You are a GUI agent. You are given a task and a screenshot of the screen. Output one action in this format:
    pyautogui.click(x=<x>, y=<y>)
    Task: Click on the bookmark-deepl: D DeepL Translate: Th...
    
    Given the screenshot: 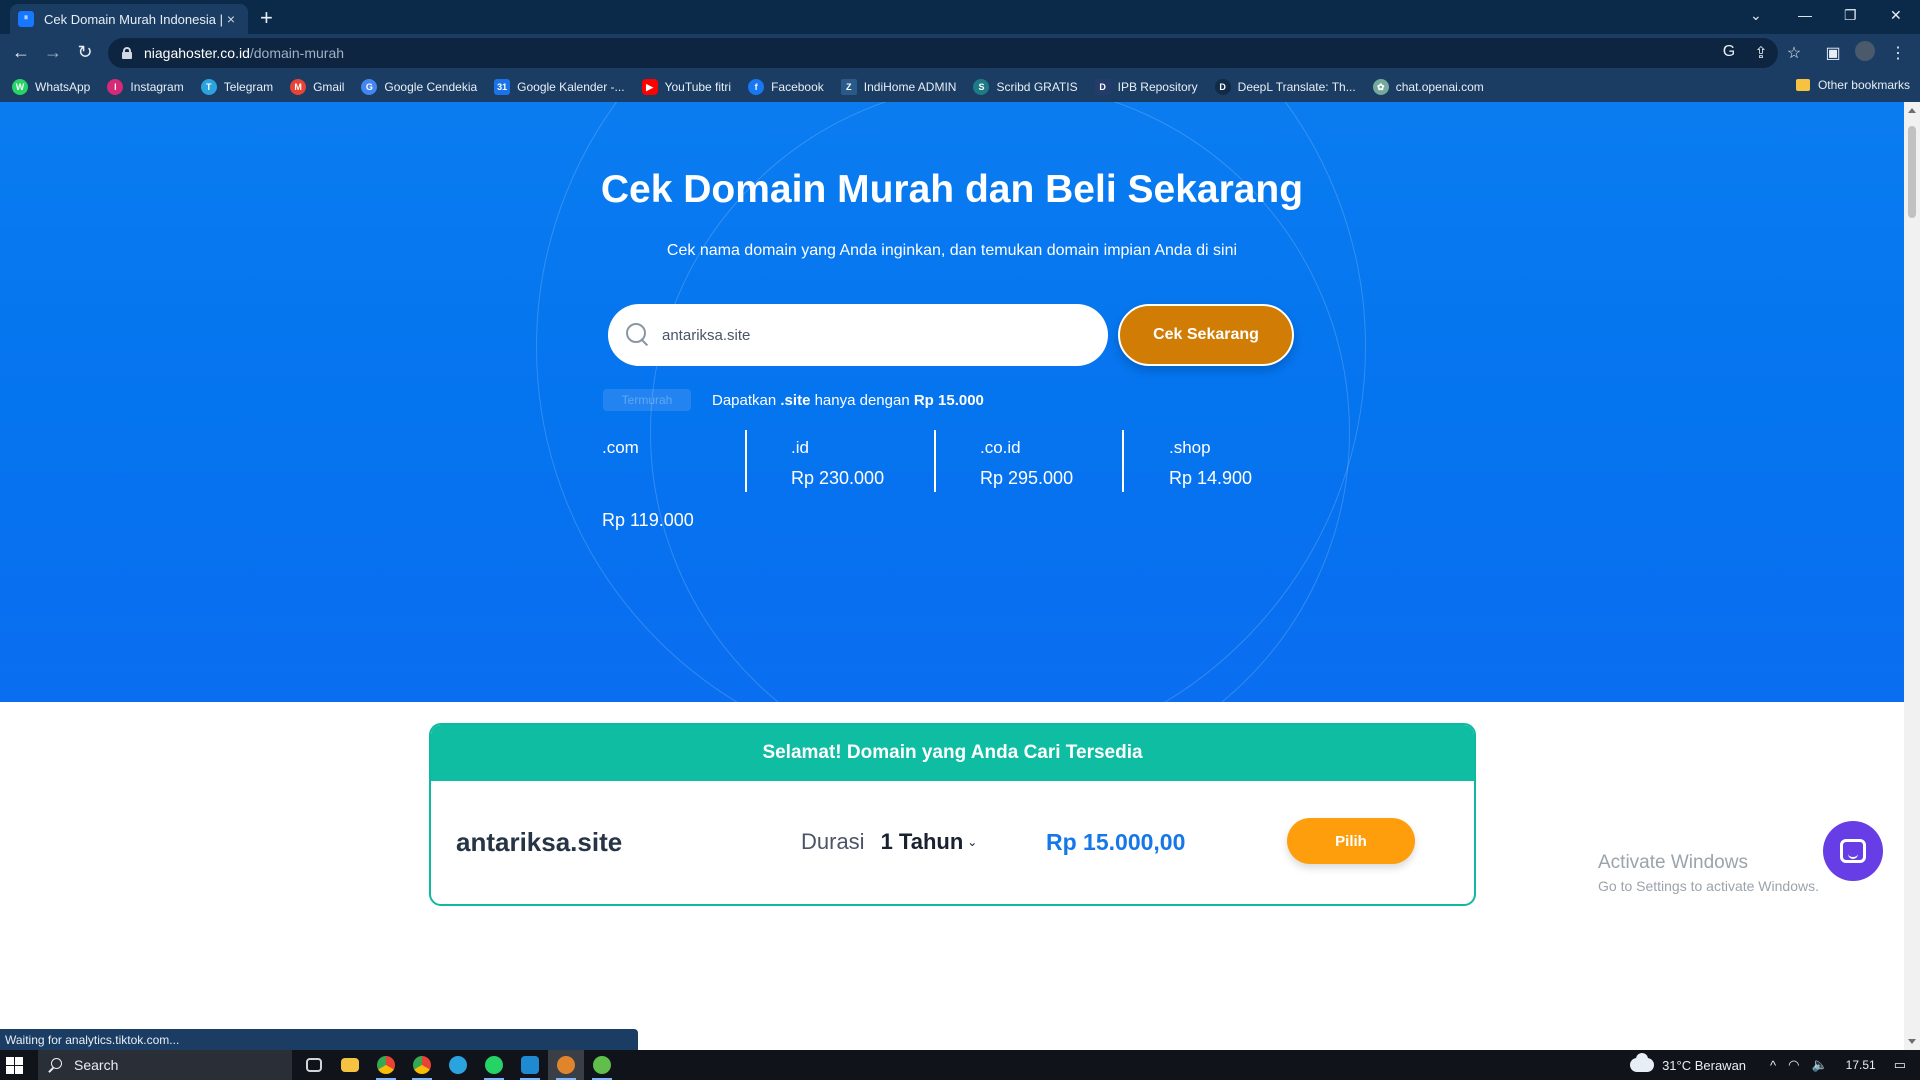 What is the action you would take?
    pyautogui.click(x=1285, y=87)
    